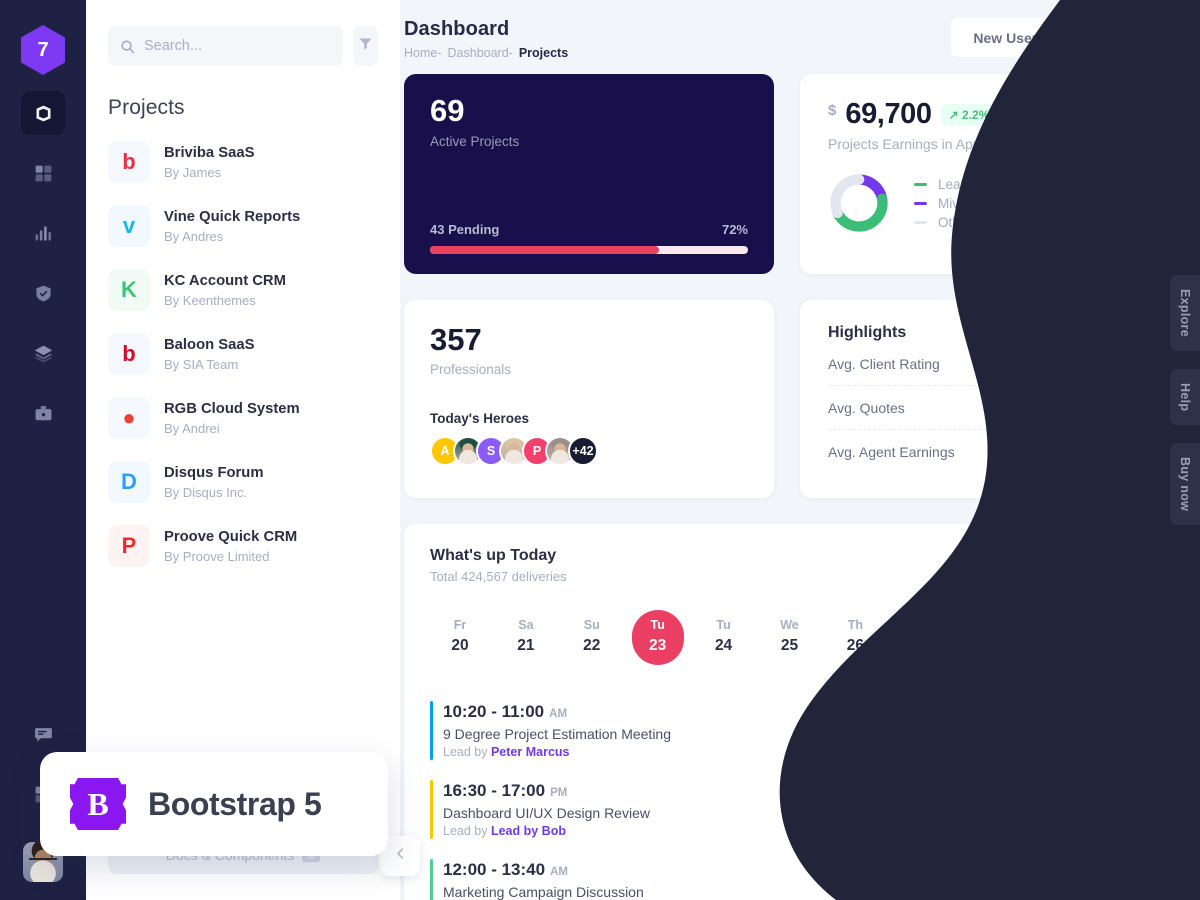 Image resolution: width=1200 pixels, height=900 pixels. Describe the element at coordinates (583, 450) in the screenshot. I see `heroes-more-count: +42` at that location.